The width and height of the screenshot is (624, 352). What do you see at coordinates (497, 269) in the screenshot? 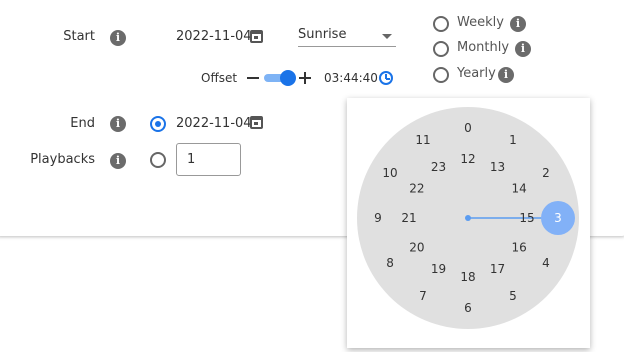
I see `inner-hour-17: 17` at bounding box center [497, 269].